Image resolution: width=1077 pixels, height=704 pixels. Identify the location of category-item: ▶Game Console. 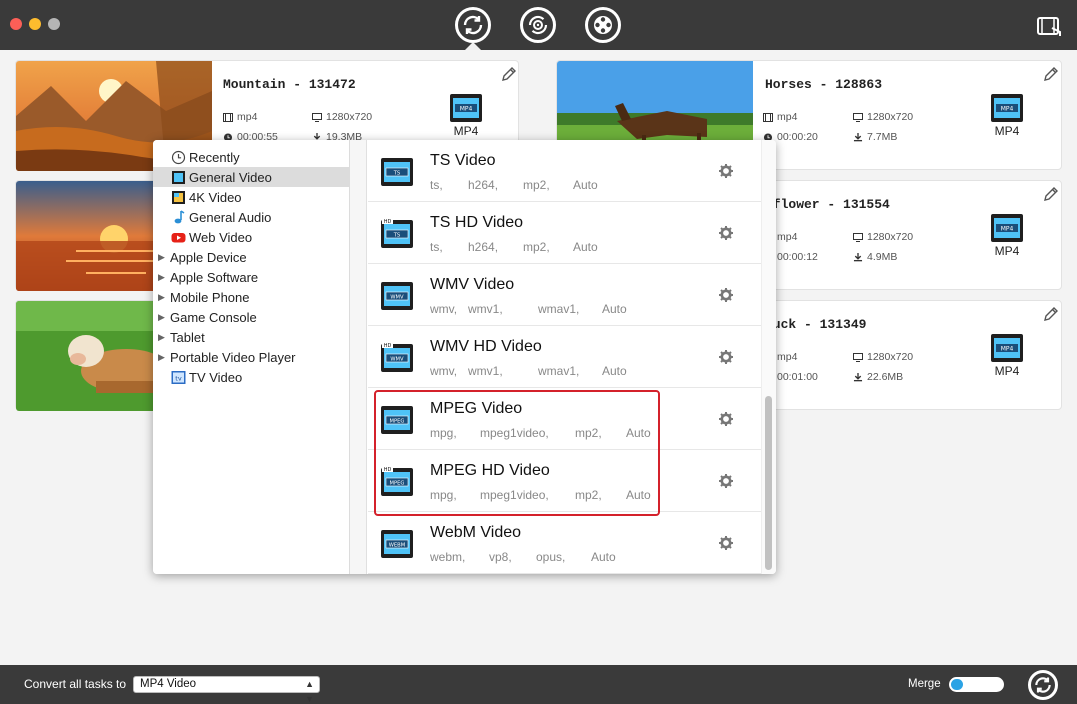
(251, 317).